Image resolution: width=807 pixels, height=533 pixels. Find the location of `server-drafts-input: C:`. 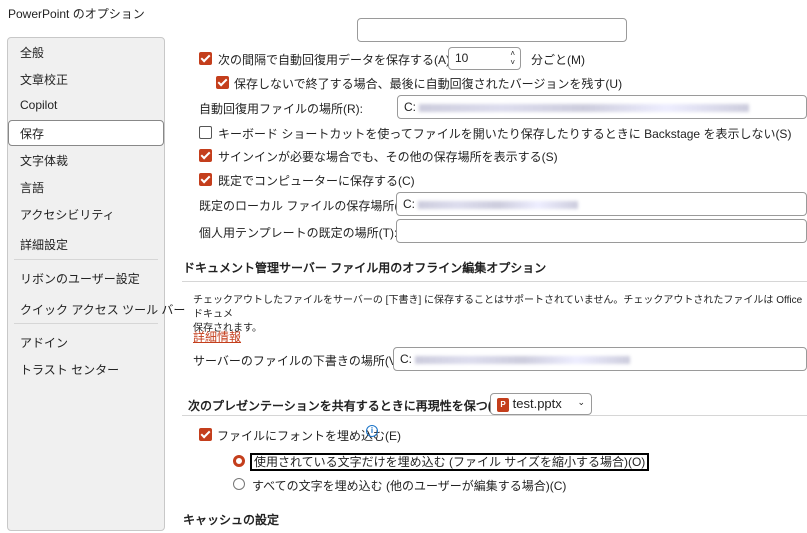

server-drafts-input: C: is located at coordinates (600, 359).